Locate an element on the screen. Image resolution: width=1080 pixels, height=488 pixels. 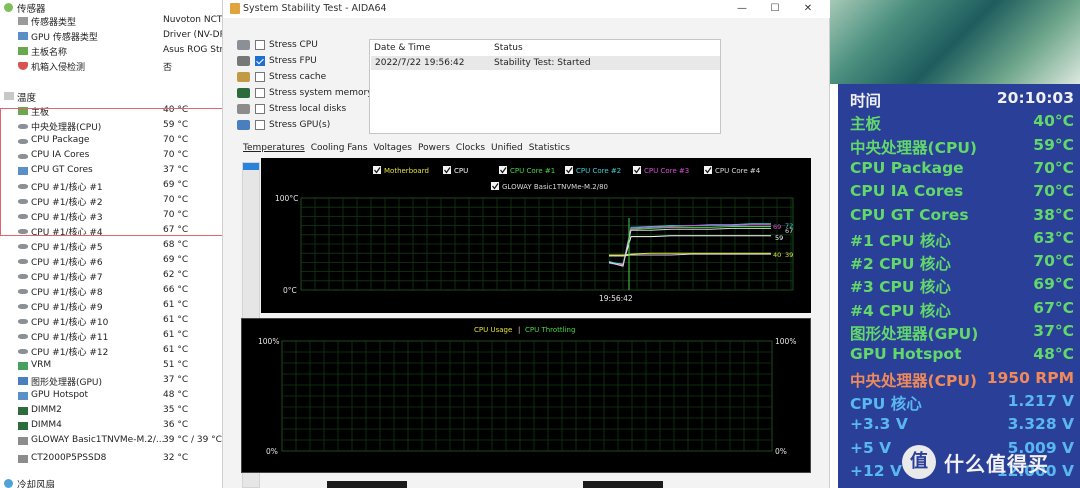
sensor-row: VRM 51 °C is located at coordinates (111, 366).